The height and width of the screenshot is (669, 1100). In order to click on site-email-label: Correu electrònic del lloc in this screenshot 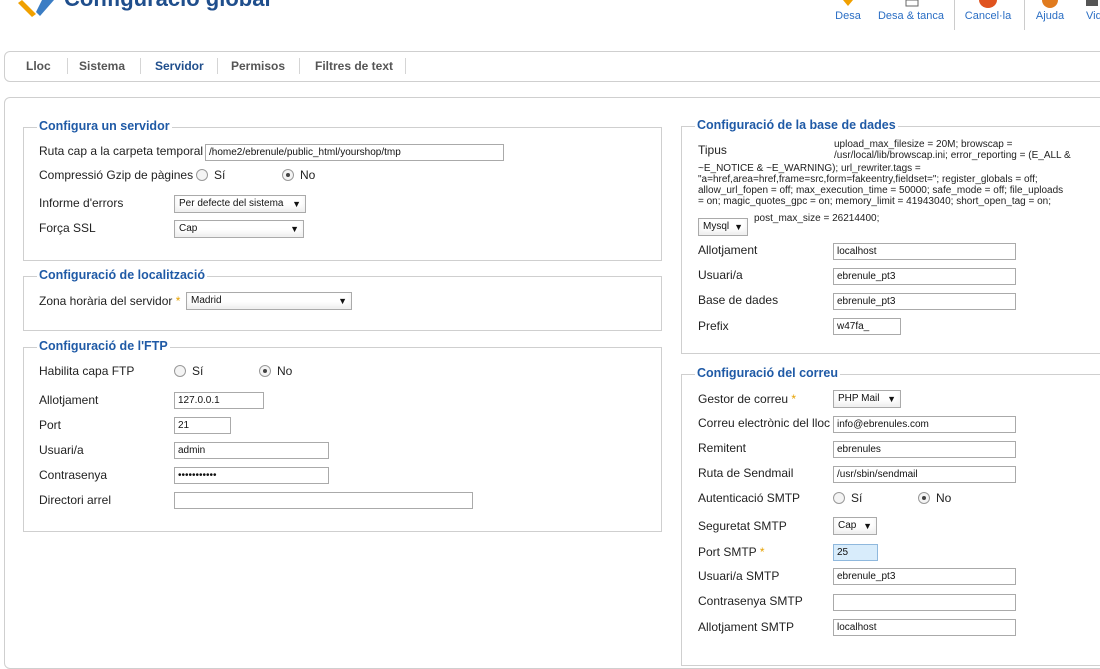, I will do `click(764, 423)`.